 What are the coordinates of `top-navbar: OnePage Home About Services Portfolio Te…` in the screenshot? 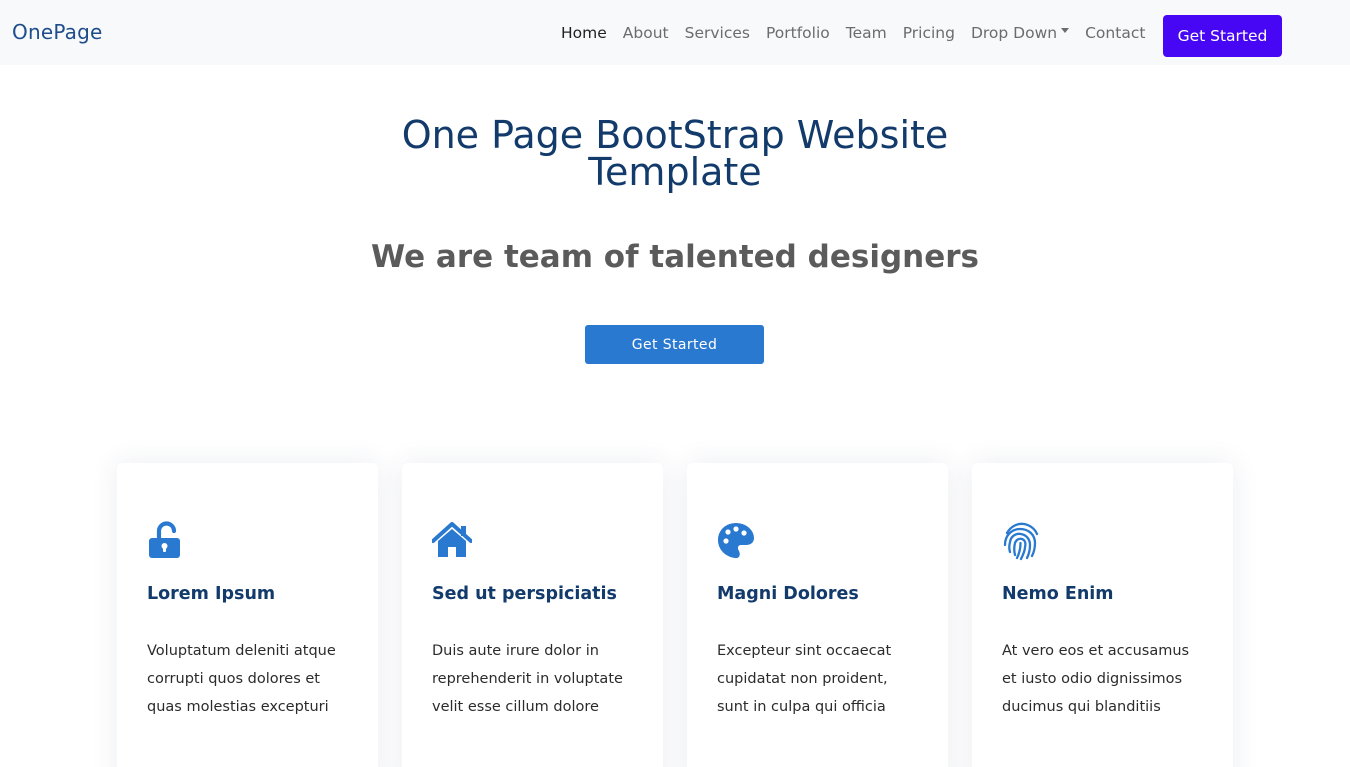 It's located at (675, 32).